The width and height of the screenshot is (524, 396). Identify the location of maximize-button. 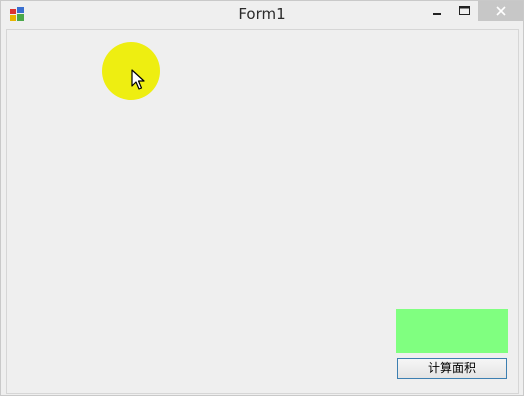
(464, 11).